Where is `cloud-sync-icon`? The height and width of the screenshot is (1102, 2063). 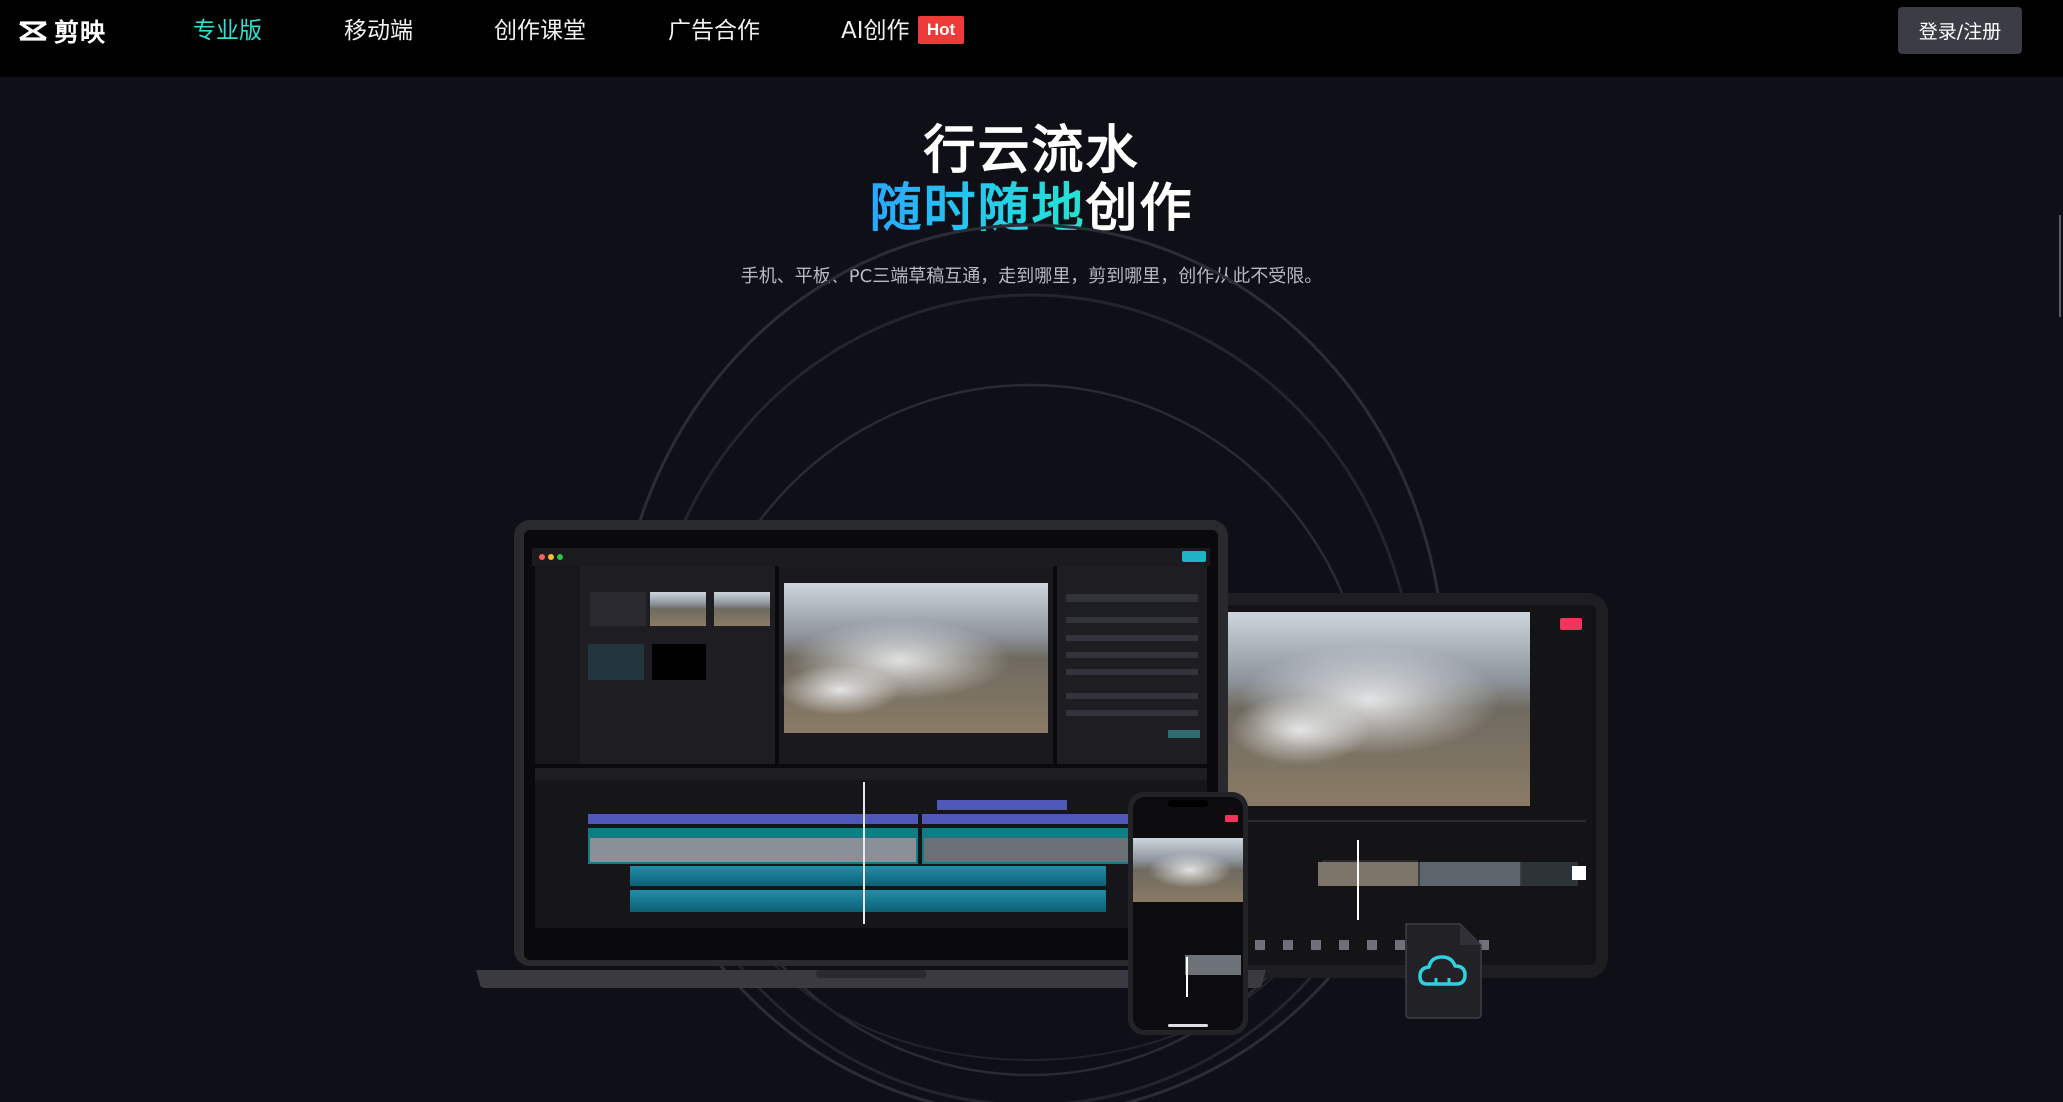
cloud-sync-icon is located at coordinates (1443, 971).